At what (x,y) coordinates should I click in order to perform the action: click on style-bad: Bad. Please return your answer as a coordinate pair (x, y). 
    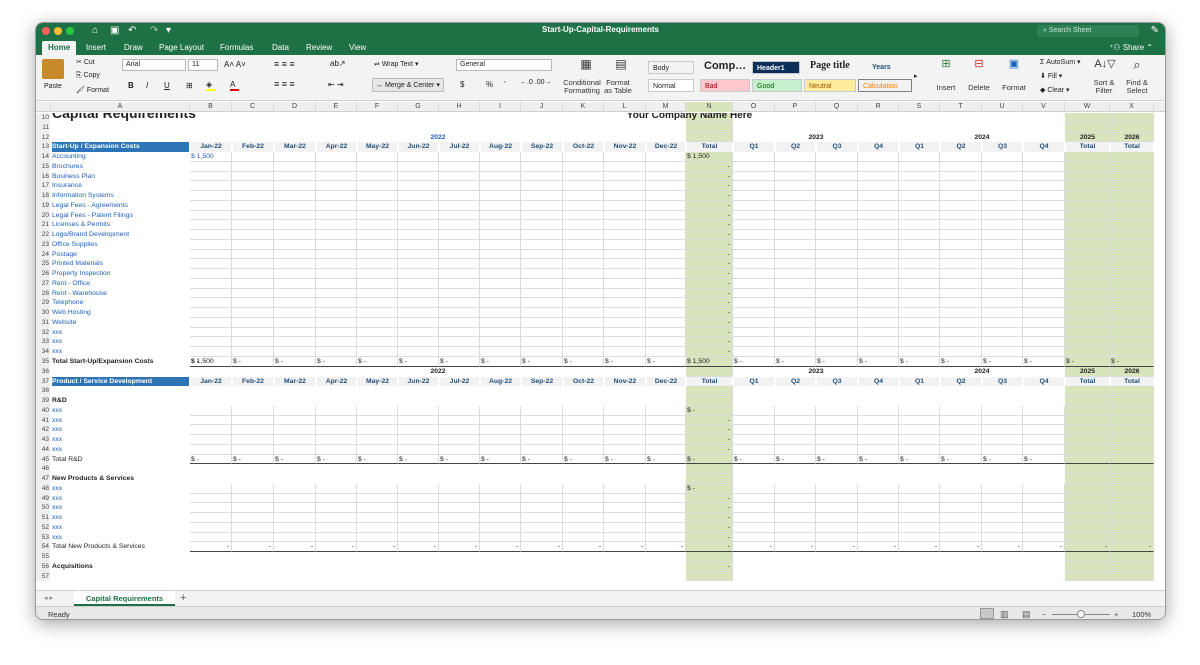
    Looking at the image, I should click on (725, 85).